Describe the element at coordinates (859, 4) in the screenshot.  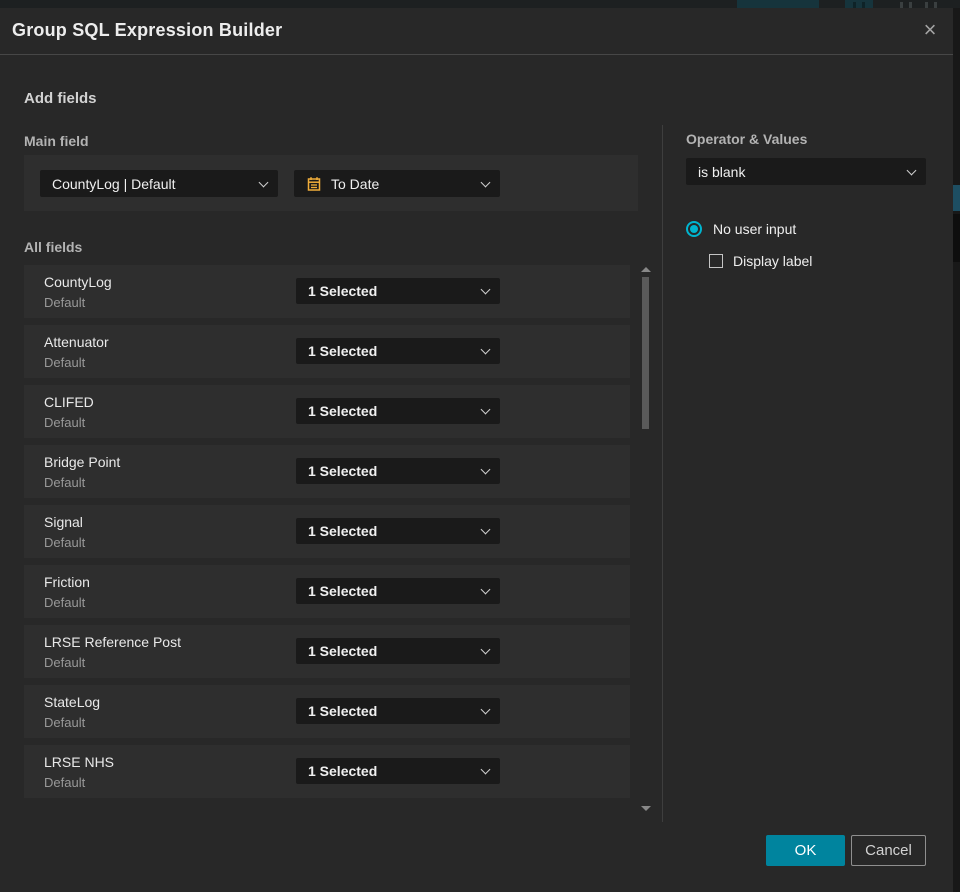
I see `topbar-pause-icon` at that location.